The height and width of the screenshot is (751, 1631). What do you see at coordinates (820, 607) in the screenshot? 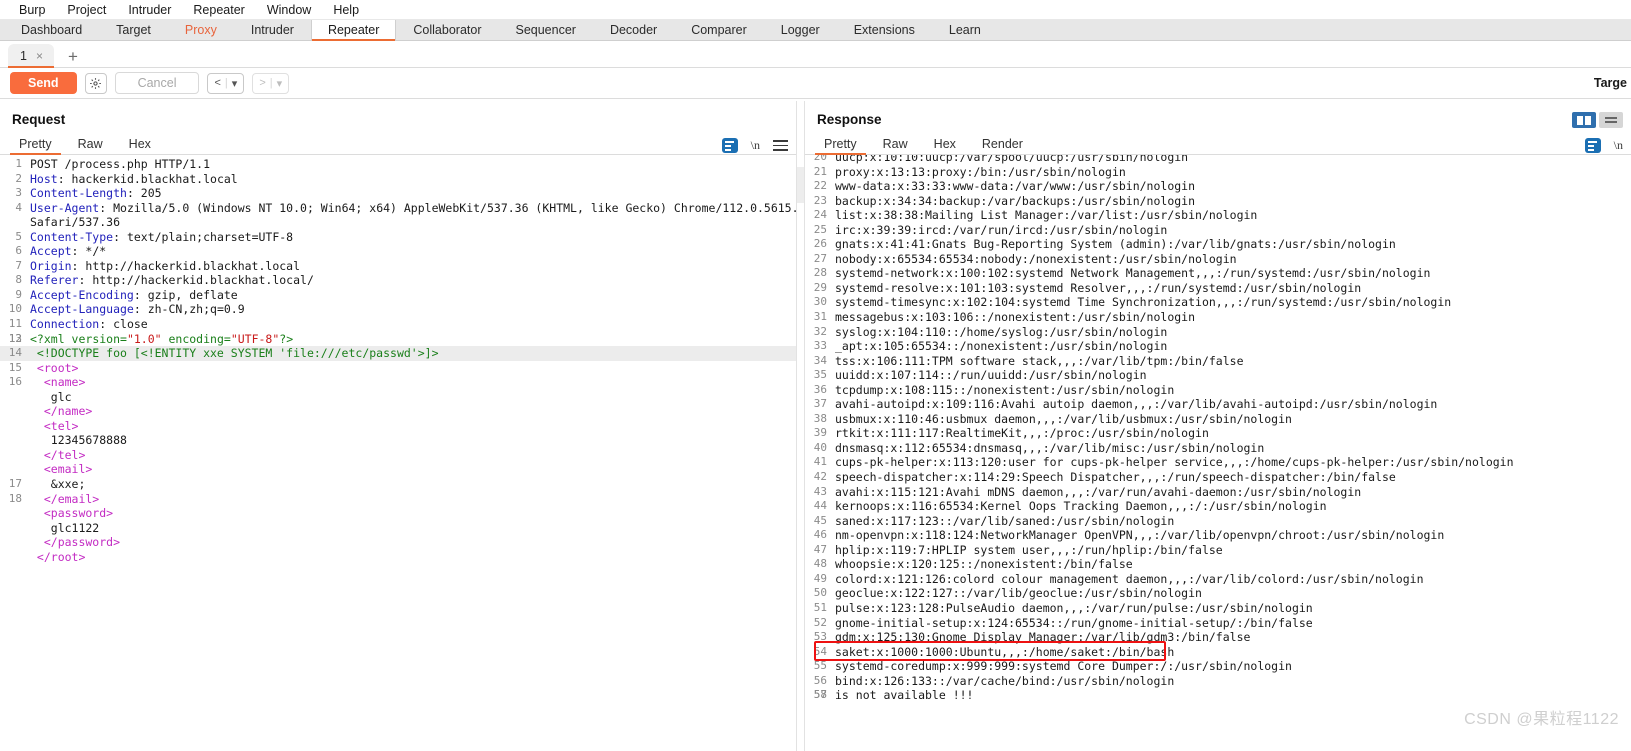
I see `line-number: 51` at bounding box center [820, 607].